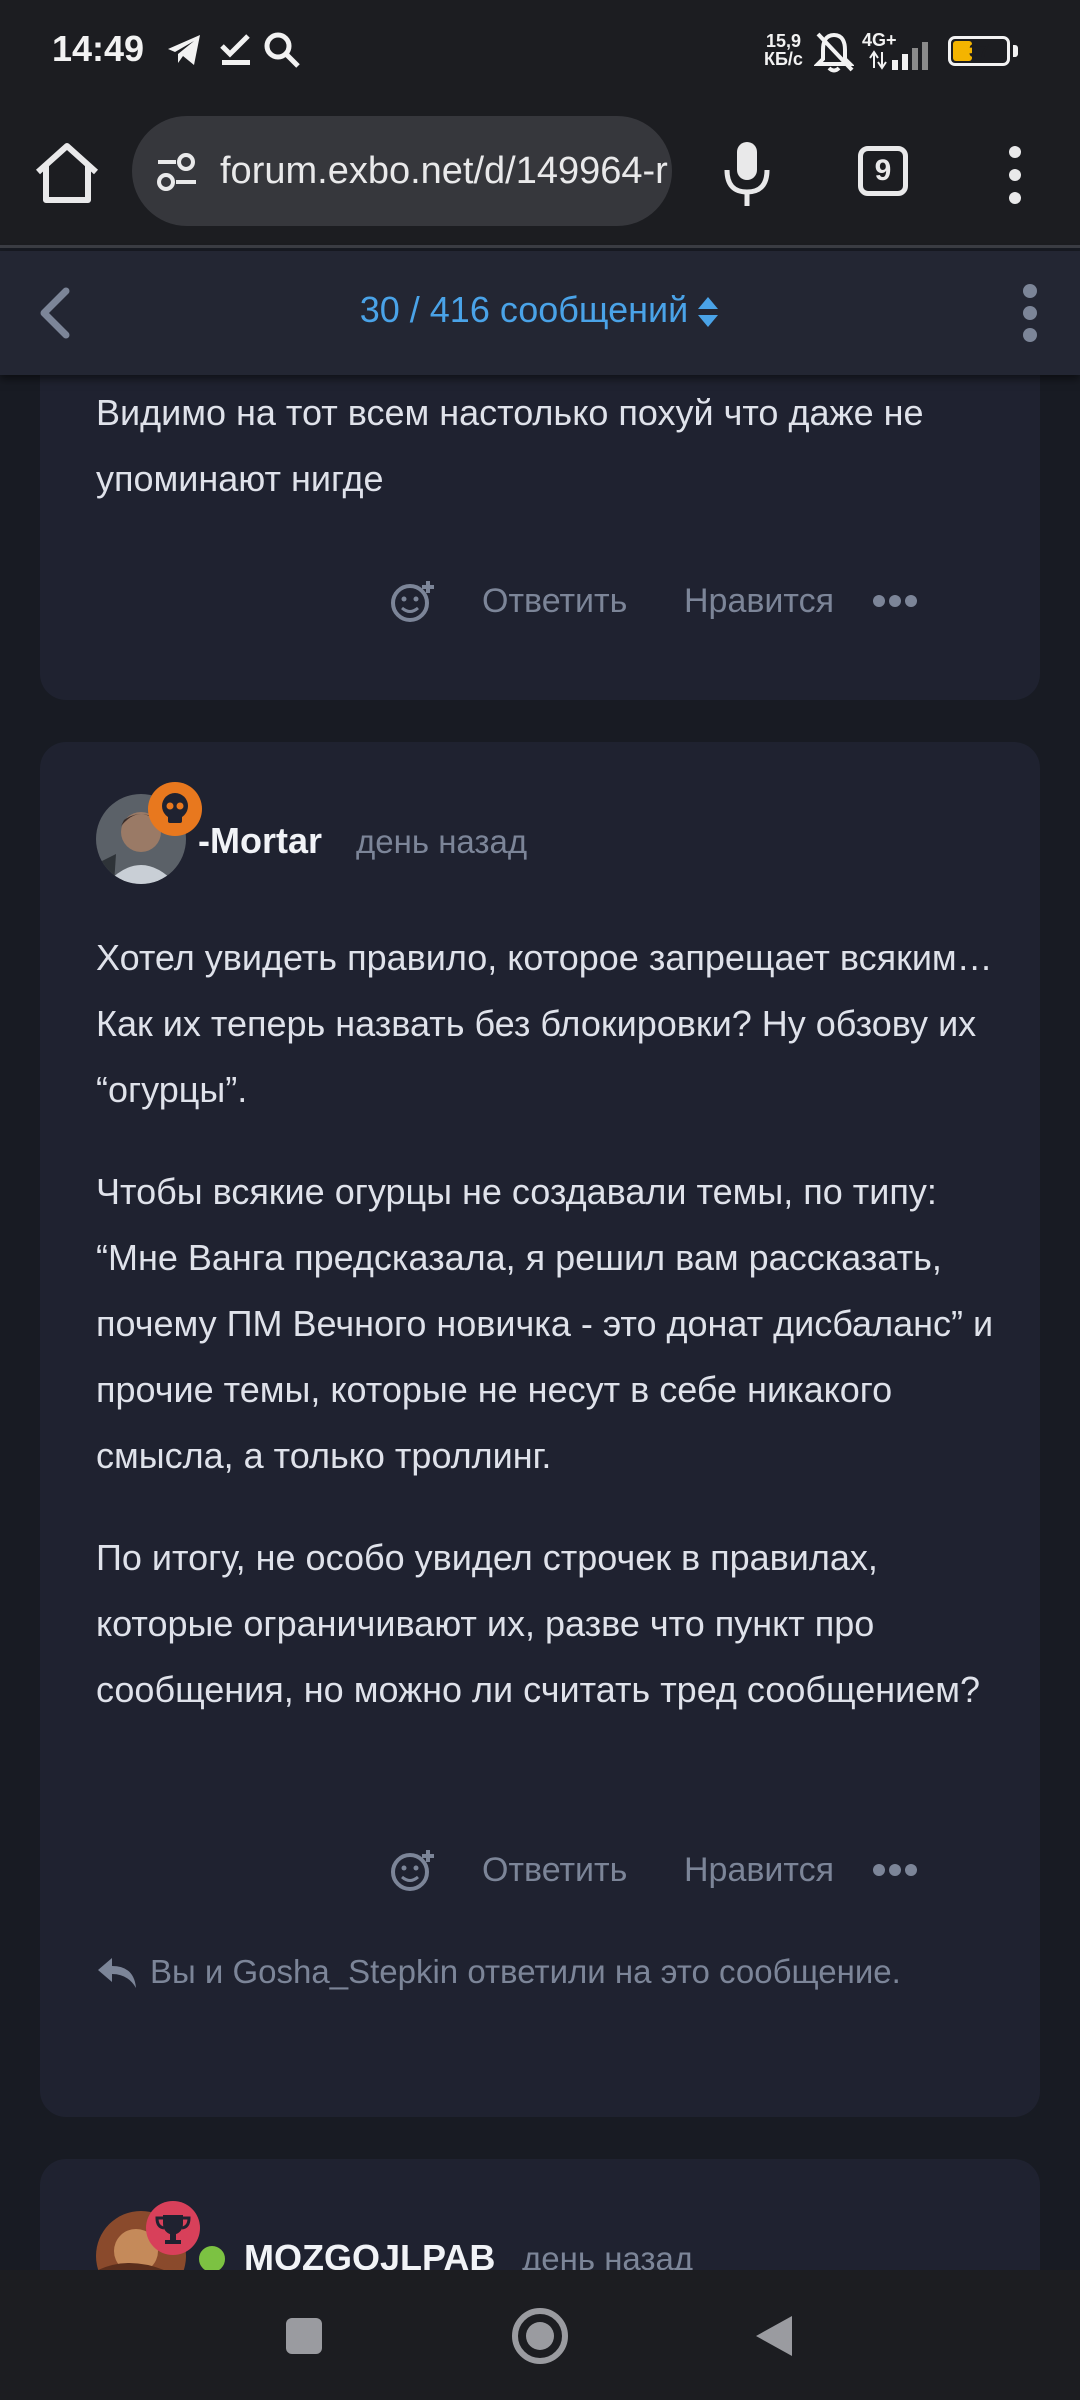 The width and height of the screenshot is (1080, 2400). Describe the element at coordinates (1030, 313) in the screenshot. I see `discussion-menu-icon` at that location.